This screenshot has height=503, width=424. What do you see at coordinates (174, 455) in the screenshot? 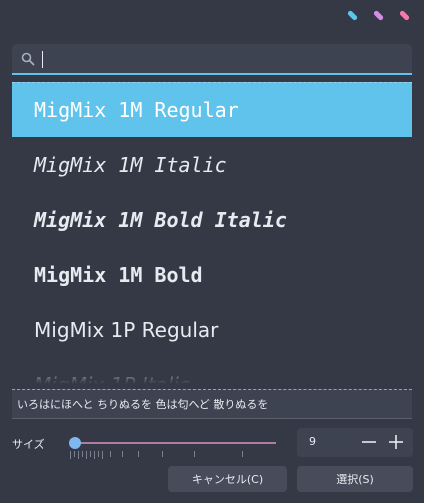
I see `slider-ticks` at bounding box center [174, 455].